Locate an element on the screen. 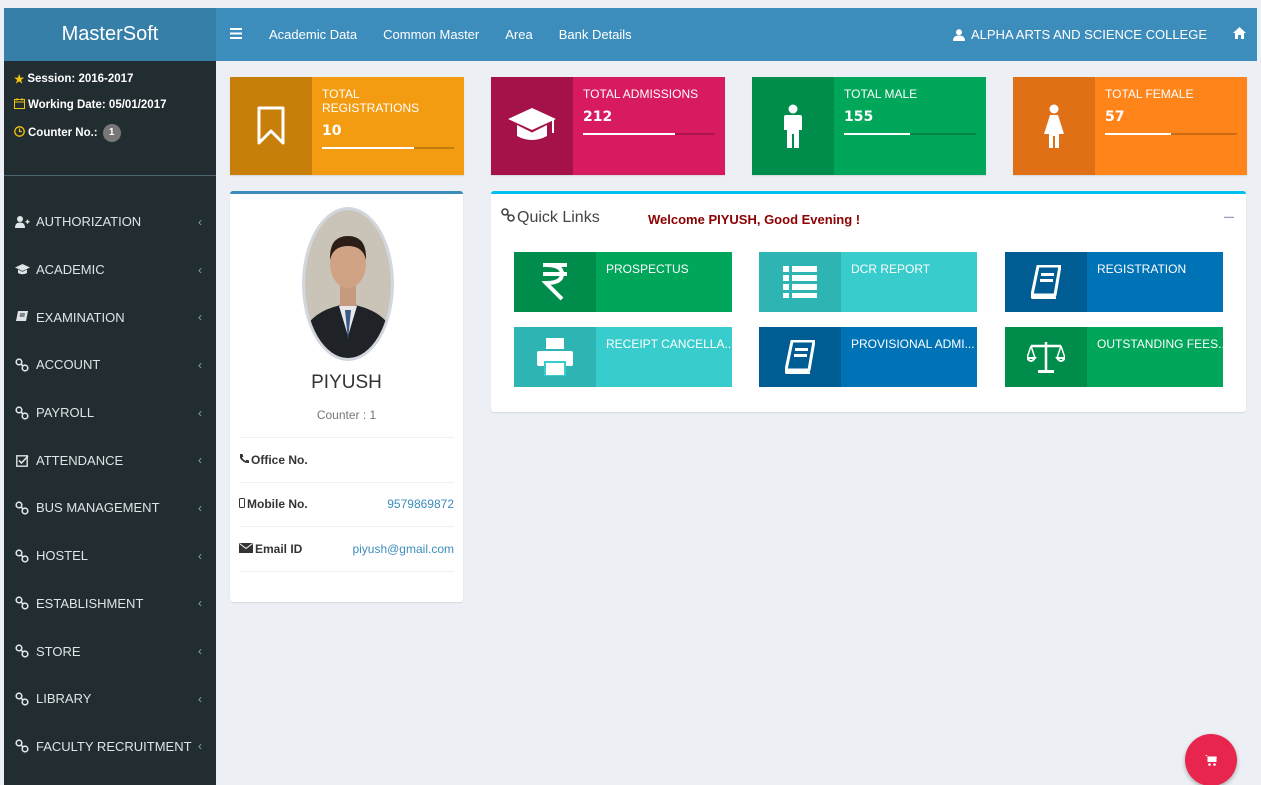 The height and width of the screenshot is (785, 1261). cart-icon is located at coordinates (1211, 760).